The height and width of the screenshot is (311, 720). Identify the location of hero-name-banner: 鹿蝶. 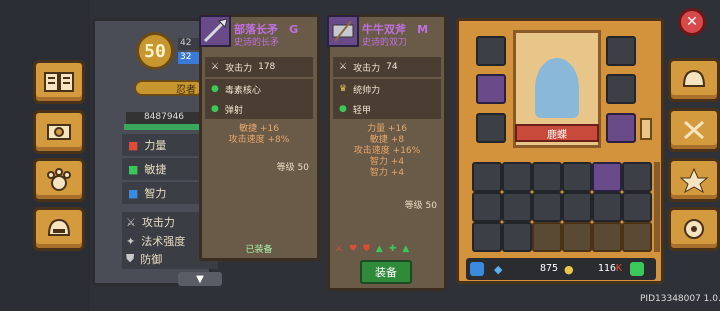
(557, 133).